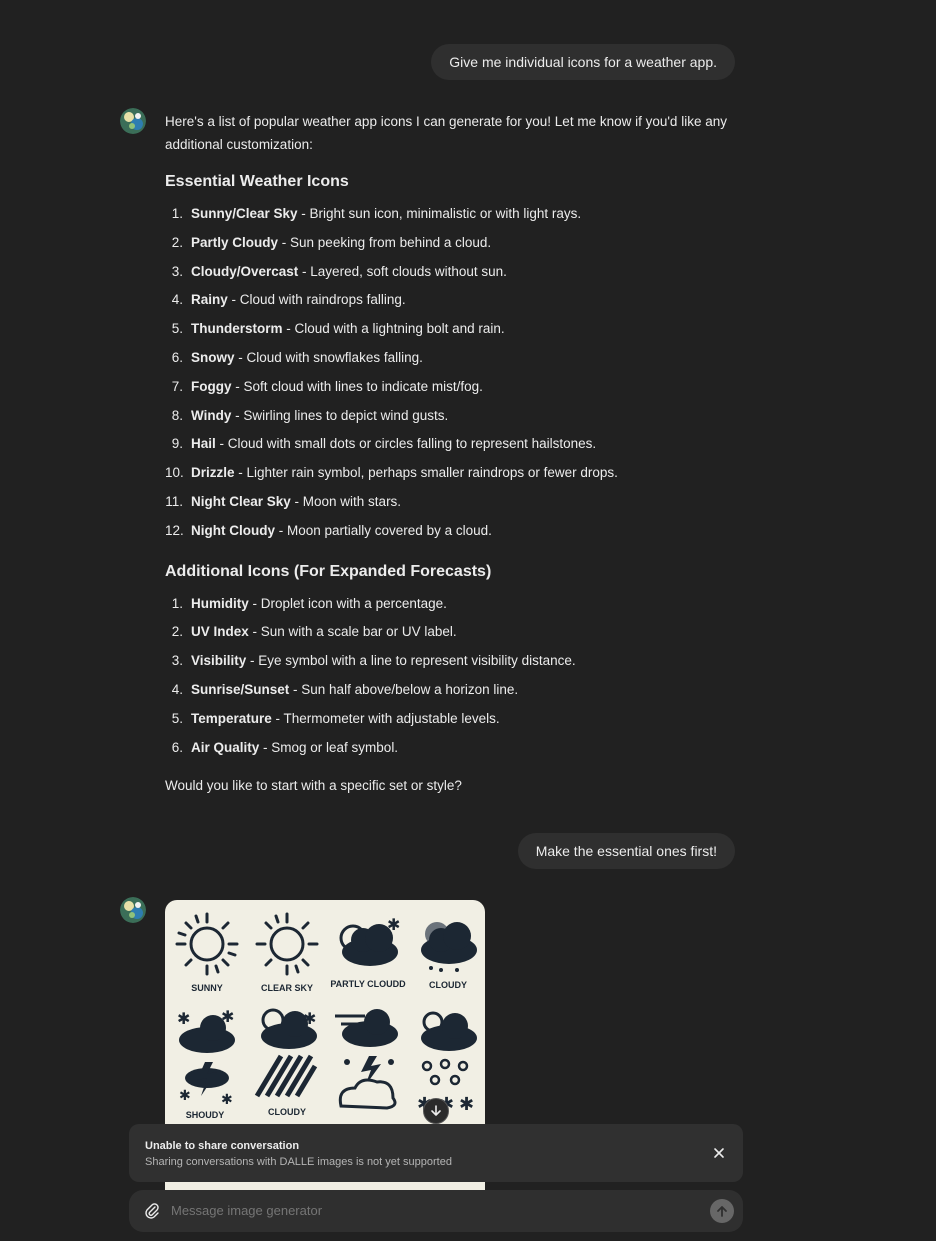 The width and height of the screenshot is (936, 1241). Describe the element at coordinates (455, 358) in the screenshot. I see `list-item: 6. Snowy - Cloud with snowflakes falling.` at that location.